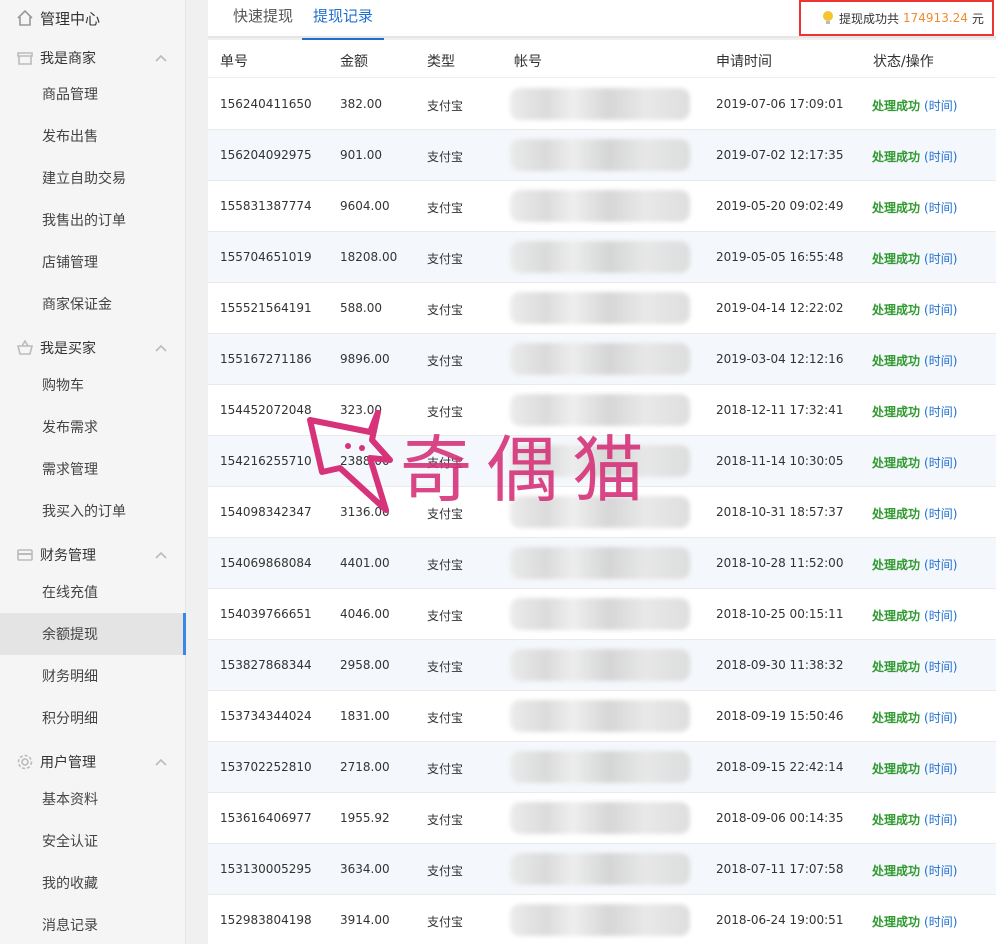 The image size is (996, 944). What do you see at coordinates (93, 18) in the screenshot?
I see `sidebar-title: 管理中心` at bounding box center [93, 18].